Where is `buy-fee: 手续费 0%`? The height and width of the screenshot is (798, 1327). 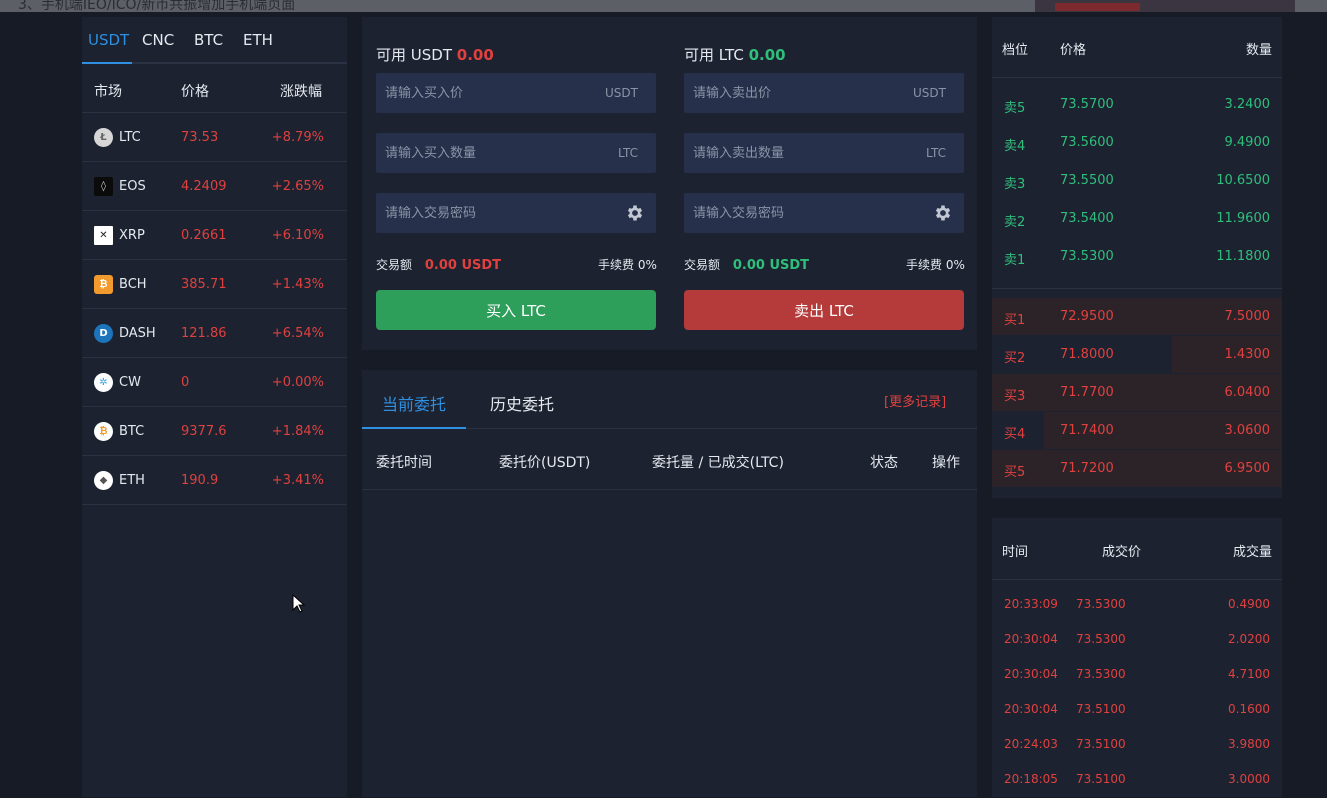
buy-fee: 手续费 0% is located at coordinates (627, 265).